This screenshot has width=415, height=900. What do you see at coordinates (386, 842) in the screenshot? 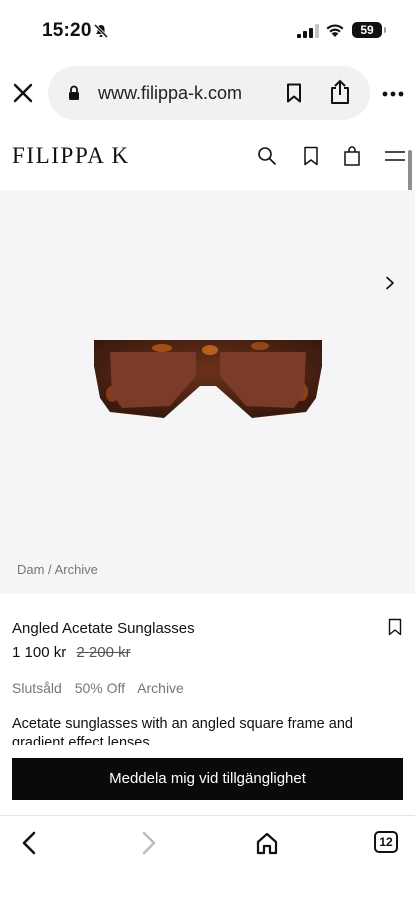
I see `tabs-icon: 12` at bounding box center [386, 842].